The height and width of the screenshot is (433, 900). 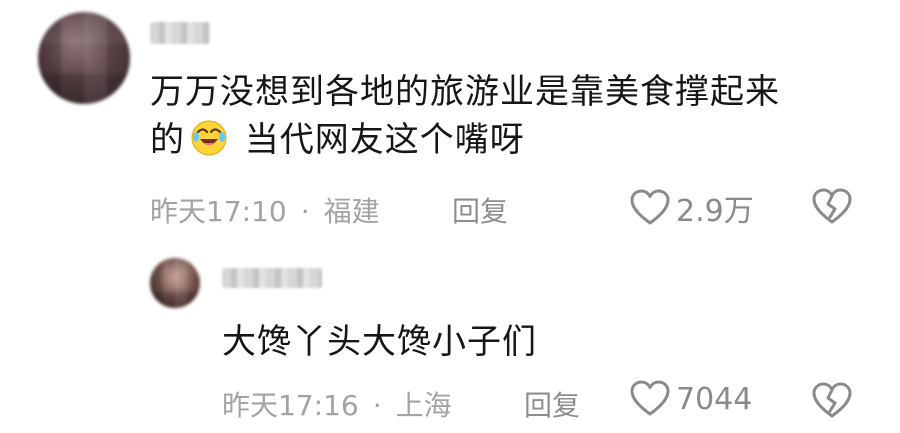 What do you see at coordinates (715, 211) in the screenshot?
I see `like-count: 2.9万` at bounding box center [715, 211].